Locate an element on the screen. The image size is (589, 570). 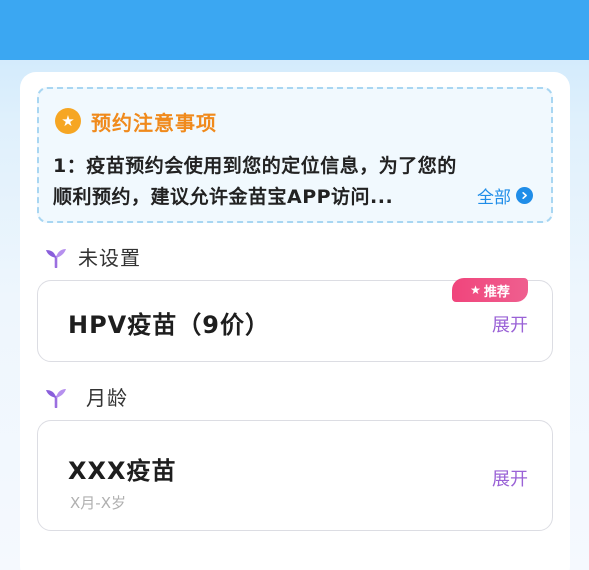
recommend-badge: ★ 推荐 is located at coordinates (490, 290).